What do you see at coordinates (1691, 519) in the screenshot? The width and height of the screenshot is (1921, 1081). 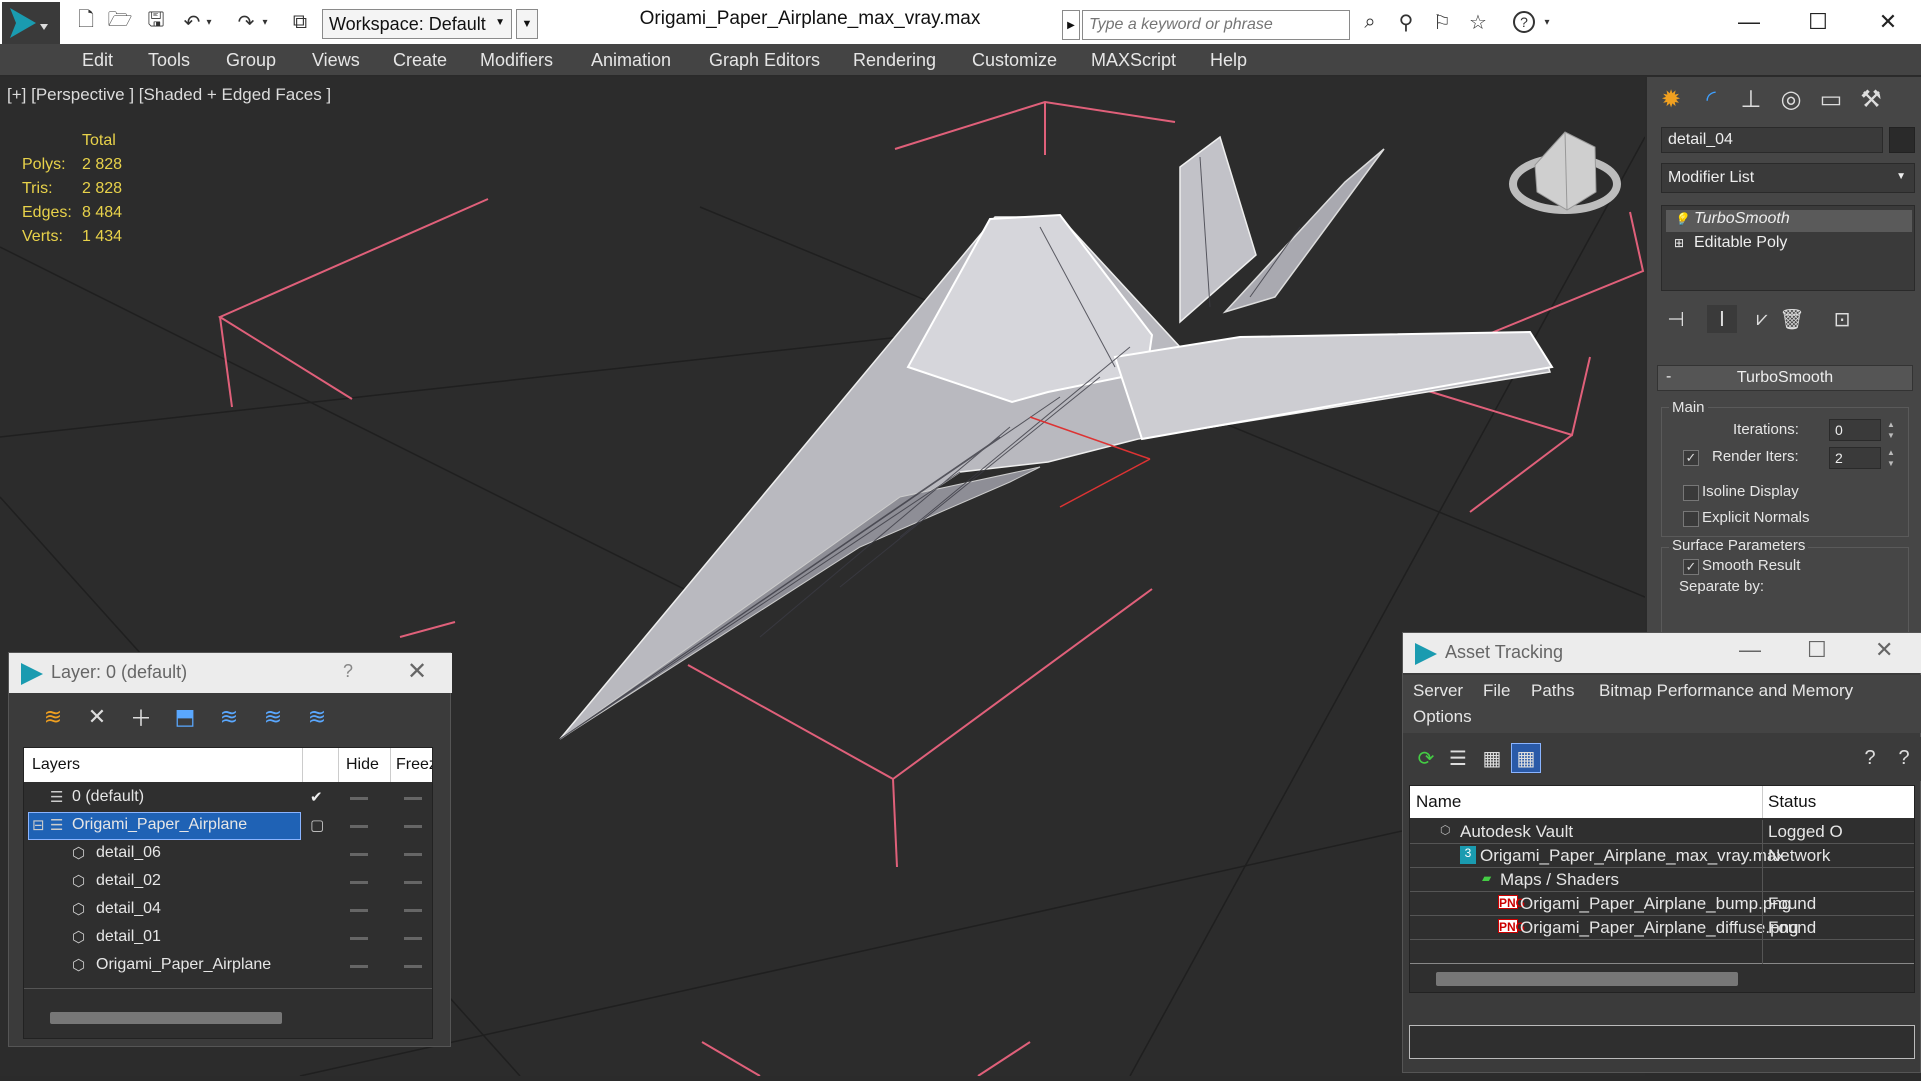 I see `explicit-normals-checkbox` at bounding box center [1691, 519].